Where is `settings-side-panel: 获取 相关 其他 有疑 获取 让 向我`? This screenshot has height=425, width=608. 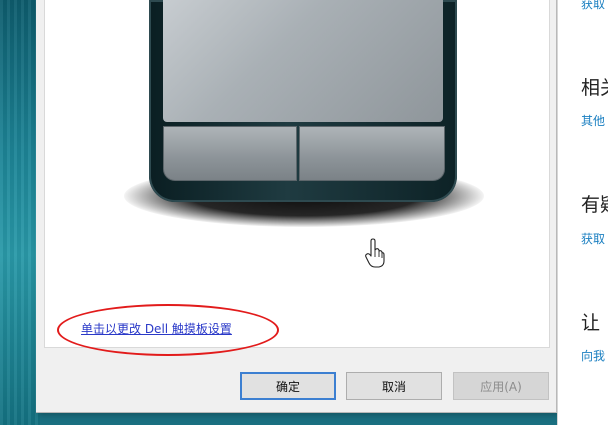
settings-side-panel: 获取 相关 其他 有疑 获取 让 向我 is located at coordinates (582, 212).